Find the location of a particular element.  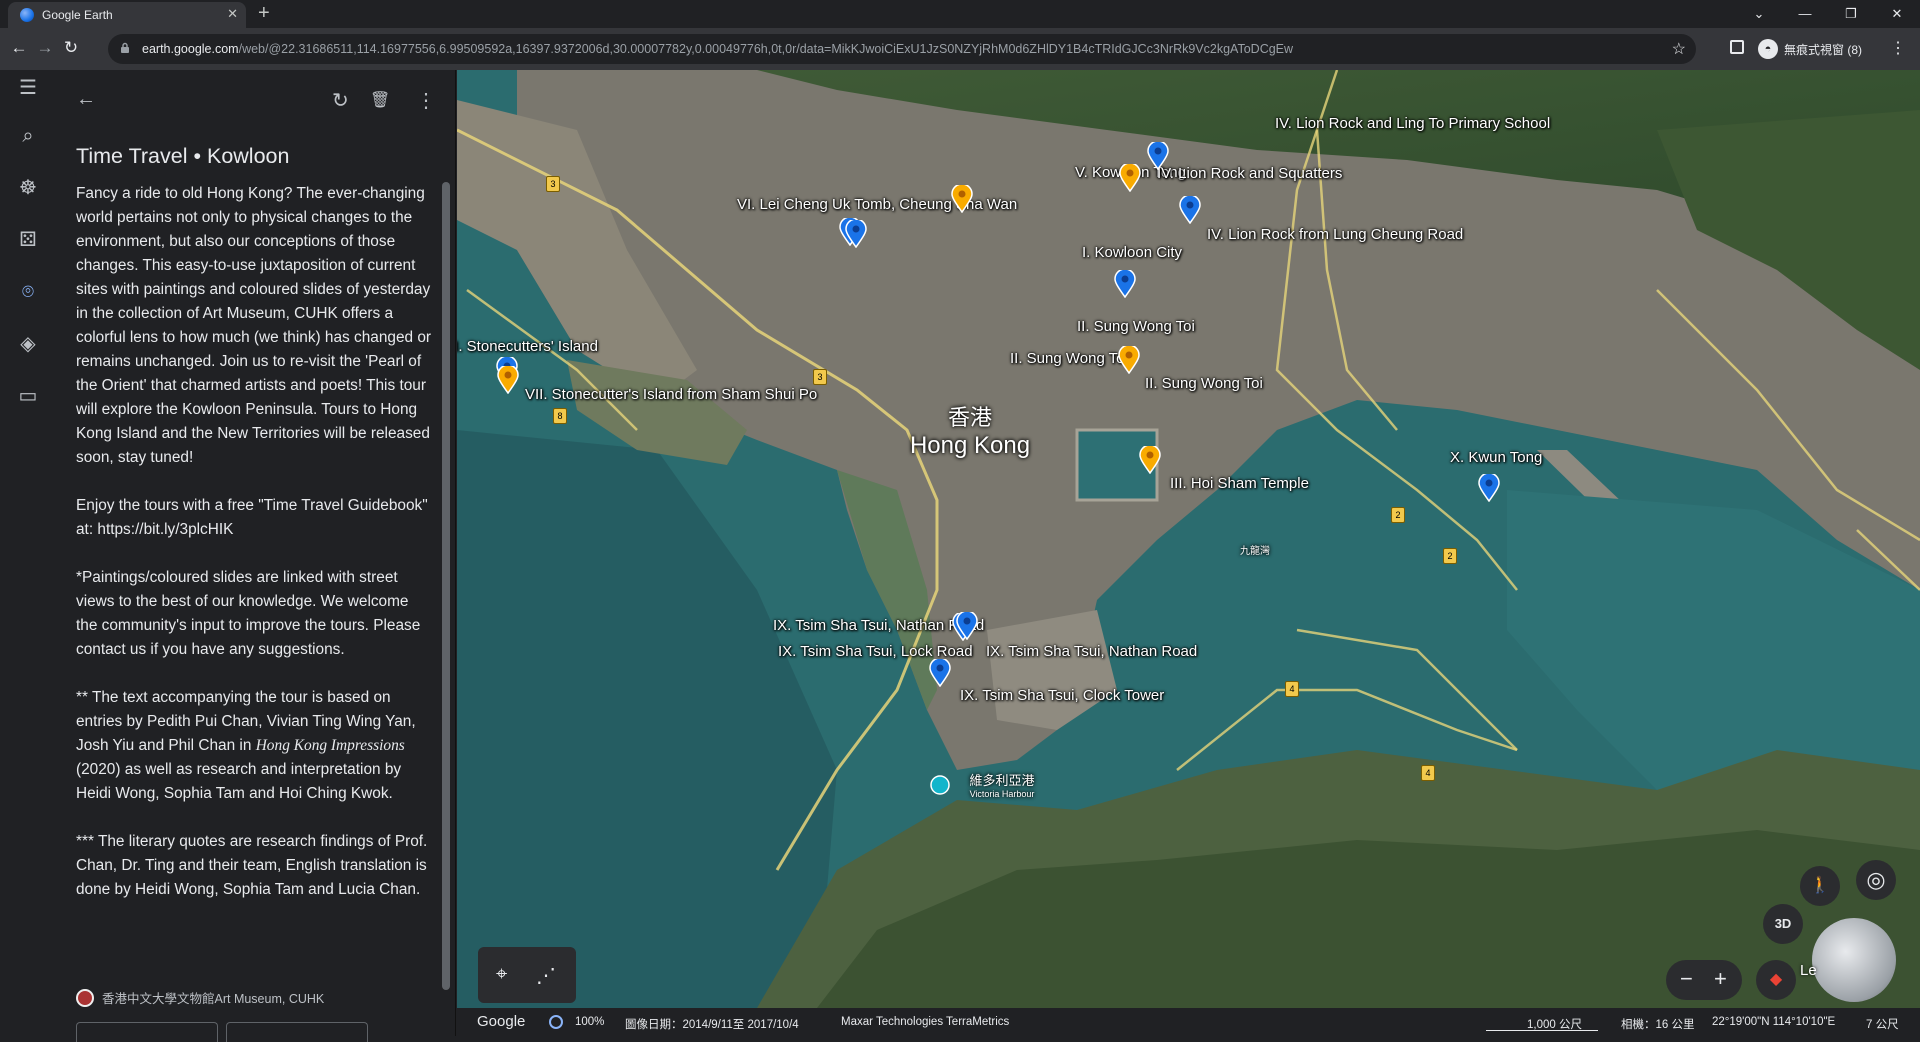

reload-button: ↻ is located at coordinates (71, 48).